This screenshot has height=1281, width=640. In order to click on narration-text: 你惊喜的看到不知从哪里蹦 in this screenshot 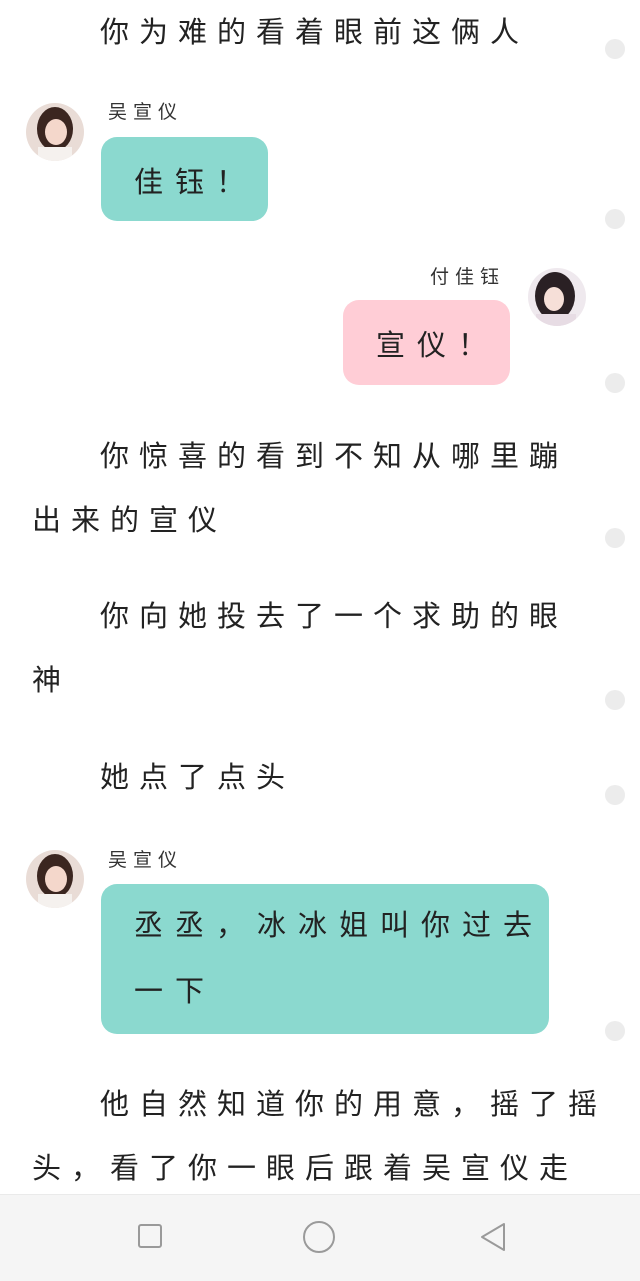, I will do `click(334, 456)`.